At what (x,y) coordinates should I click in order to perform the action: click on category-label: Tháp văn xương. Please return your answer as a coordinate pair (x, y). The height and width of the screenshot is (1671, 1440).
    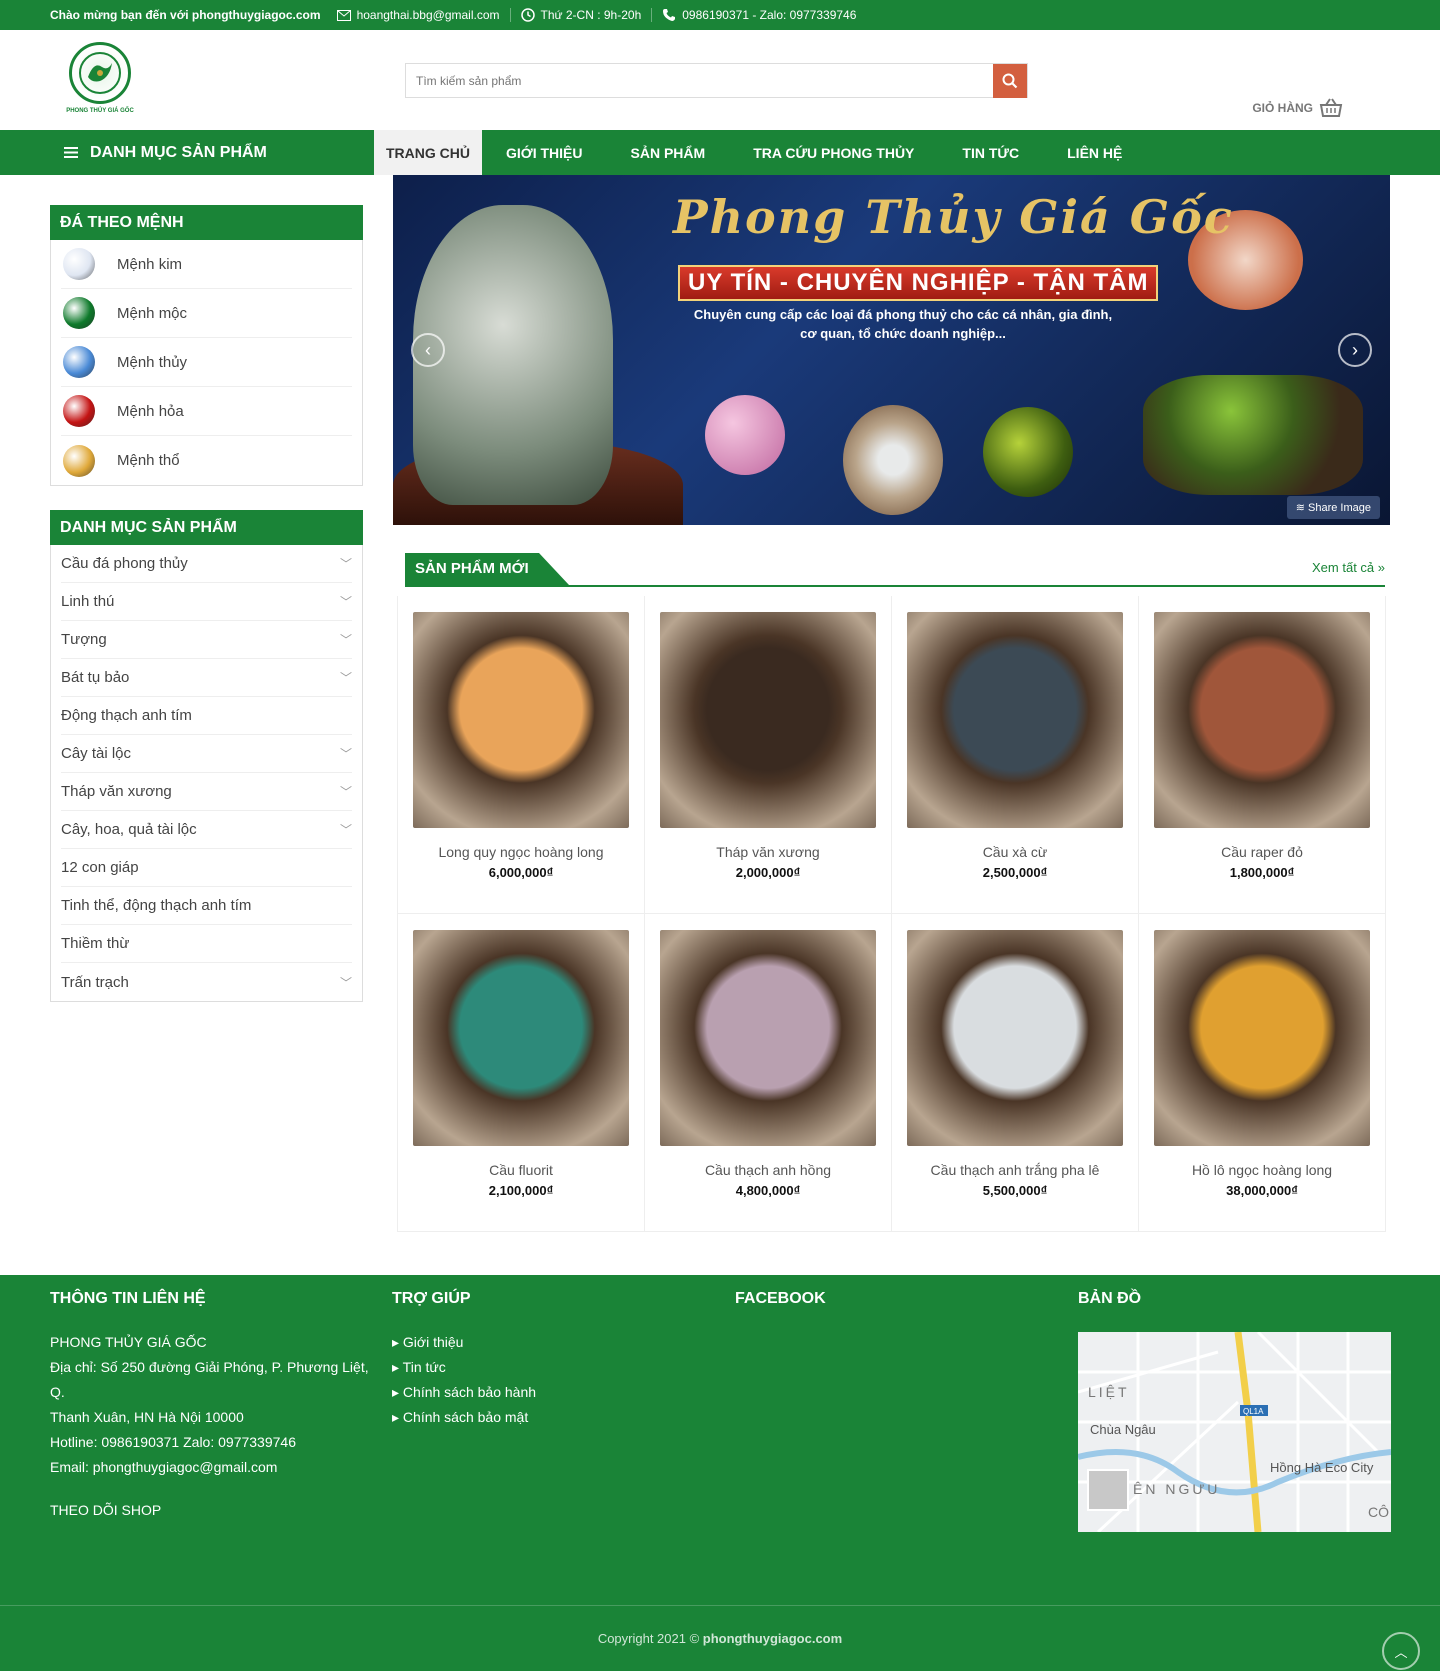
    Looking at the image, I should click on (116, 791).